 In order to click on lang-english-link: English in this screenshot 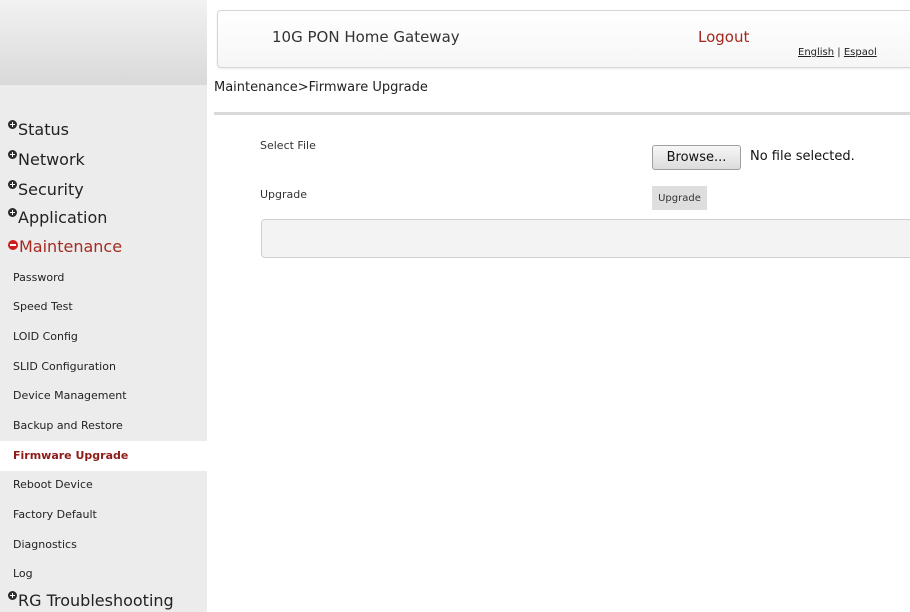, I will do `click(816, 52)`.